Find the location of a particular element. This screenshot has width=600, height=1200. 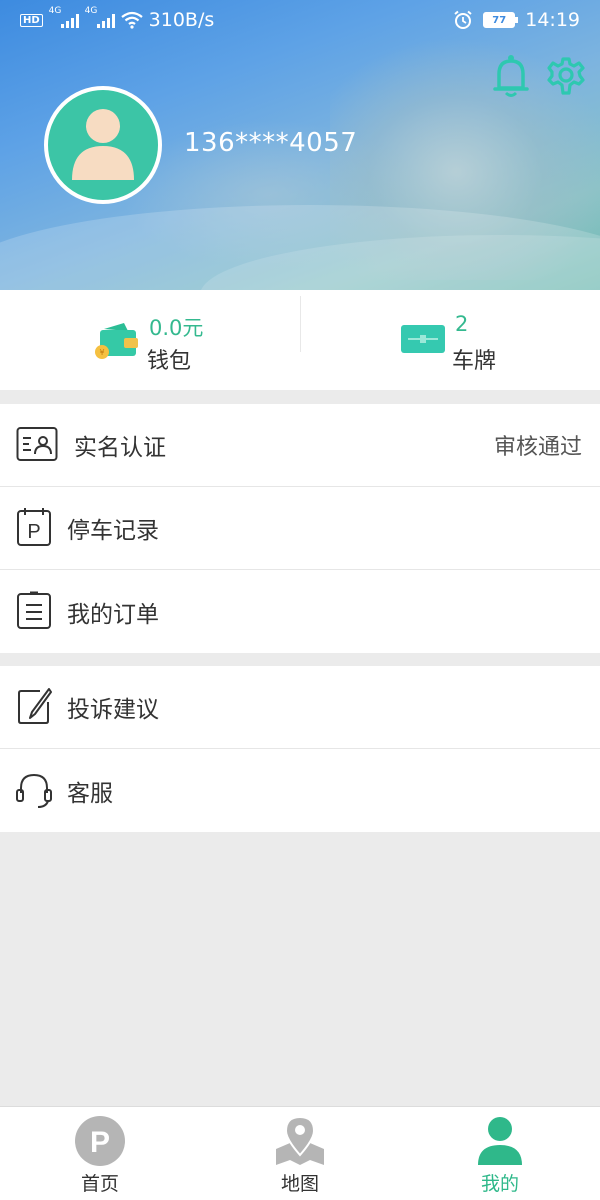

parking-record-icon: P is located at coordinates (34, 527).